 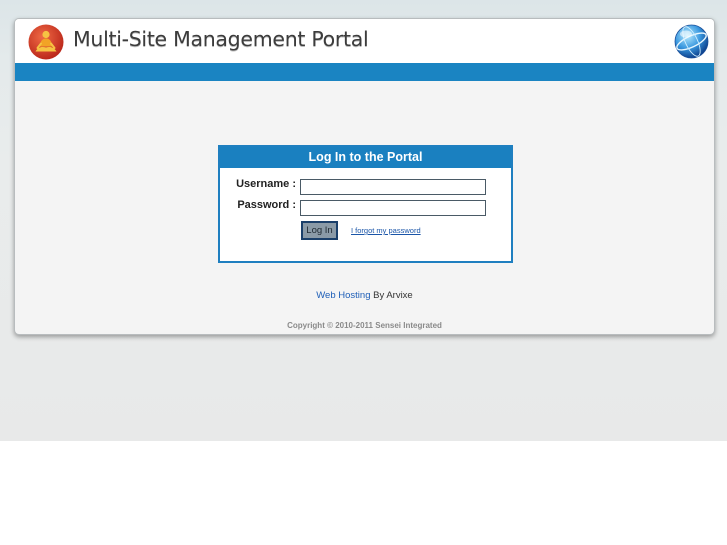 What do you see at coordinates (393, 208) in the screenshot?
I see `password-input` at bounding box center [393, 208].